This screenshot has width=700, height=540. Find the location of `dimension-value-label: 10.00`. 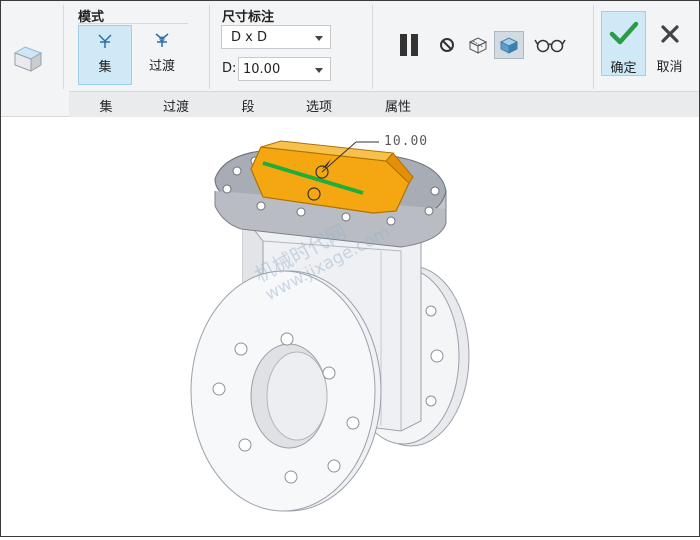

dimension-value-label: 10.00 is located at coordinates (406, 141).